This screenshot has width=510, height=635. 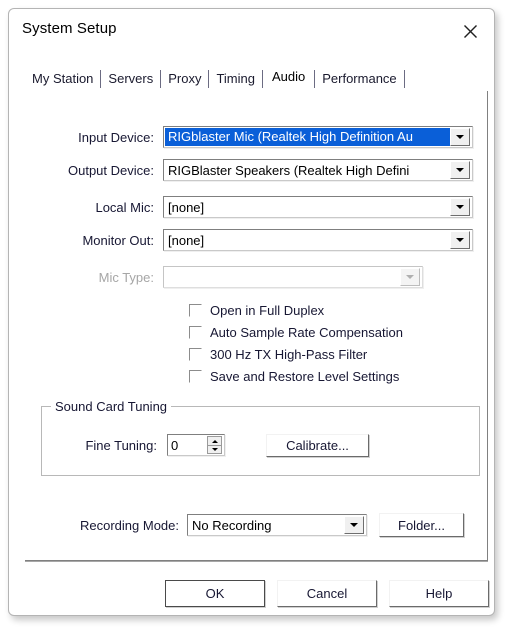 I want to click on checkbox-auto-sample-rate-compensation: Auto Sample Rate Compensation, so click(x=296, y=332).